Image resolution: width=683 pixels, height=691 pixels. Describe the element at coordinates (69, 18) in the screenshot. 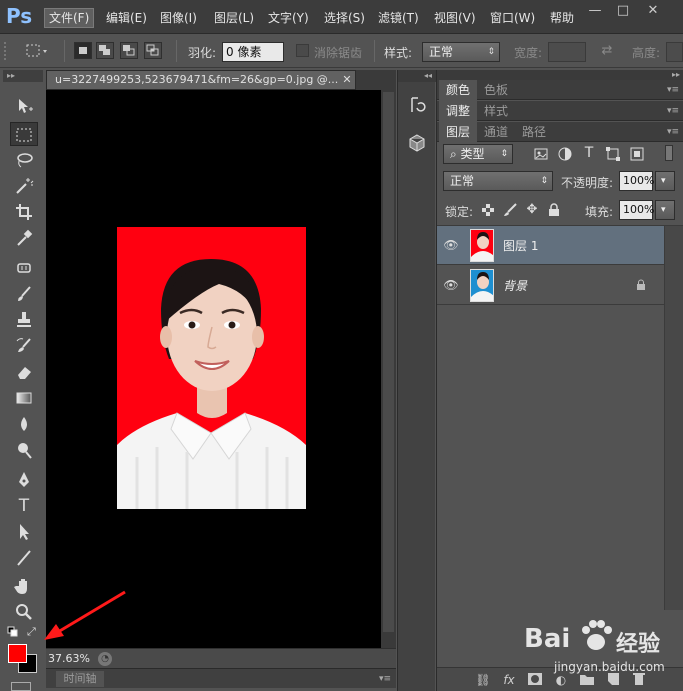

I see `menu-file: 文件(F)` at that location.